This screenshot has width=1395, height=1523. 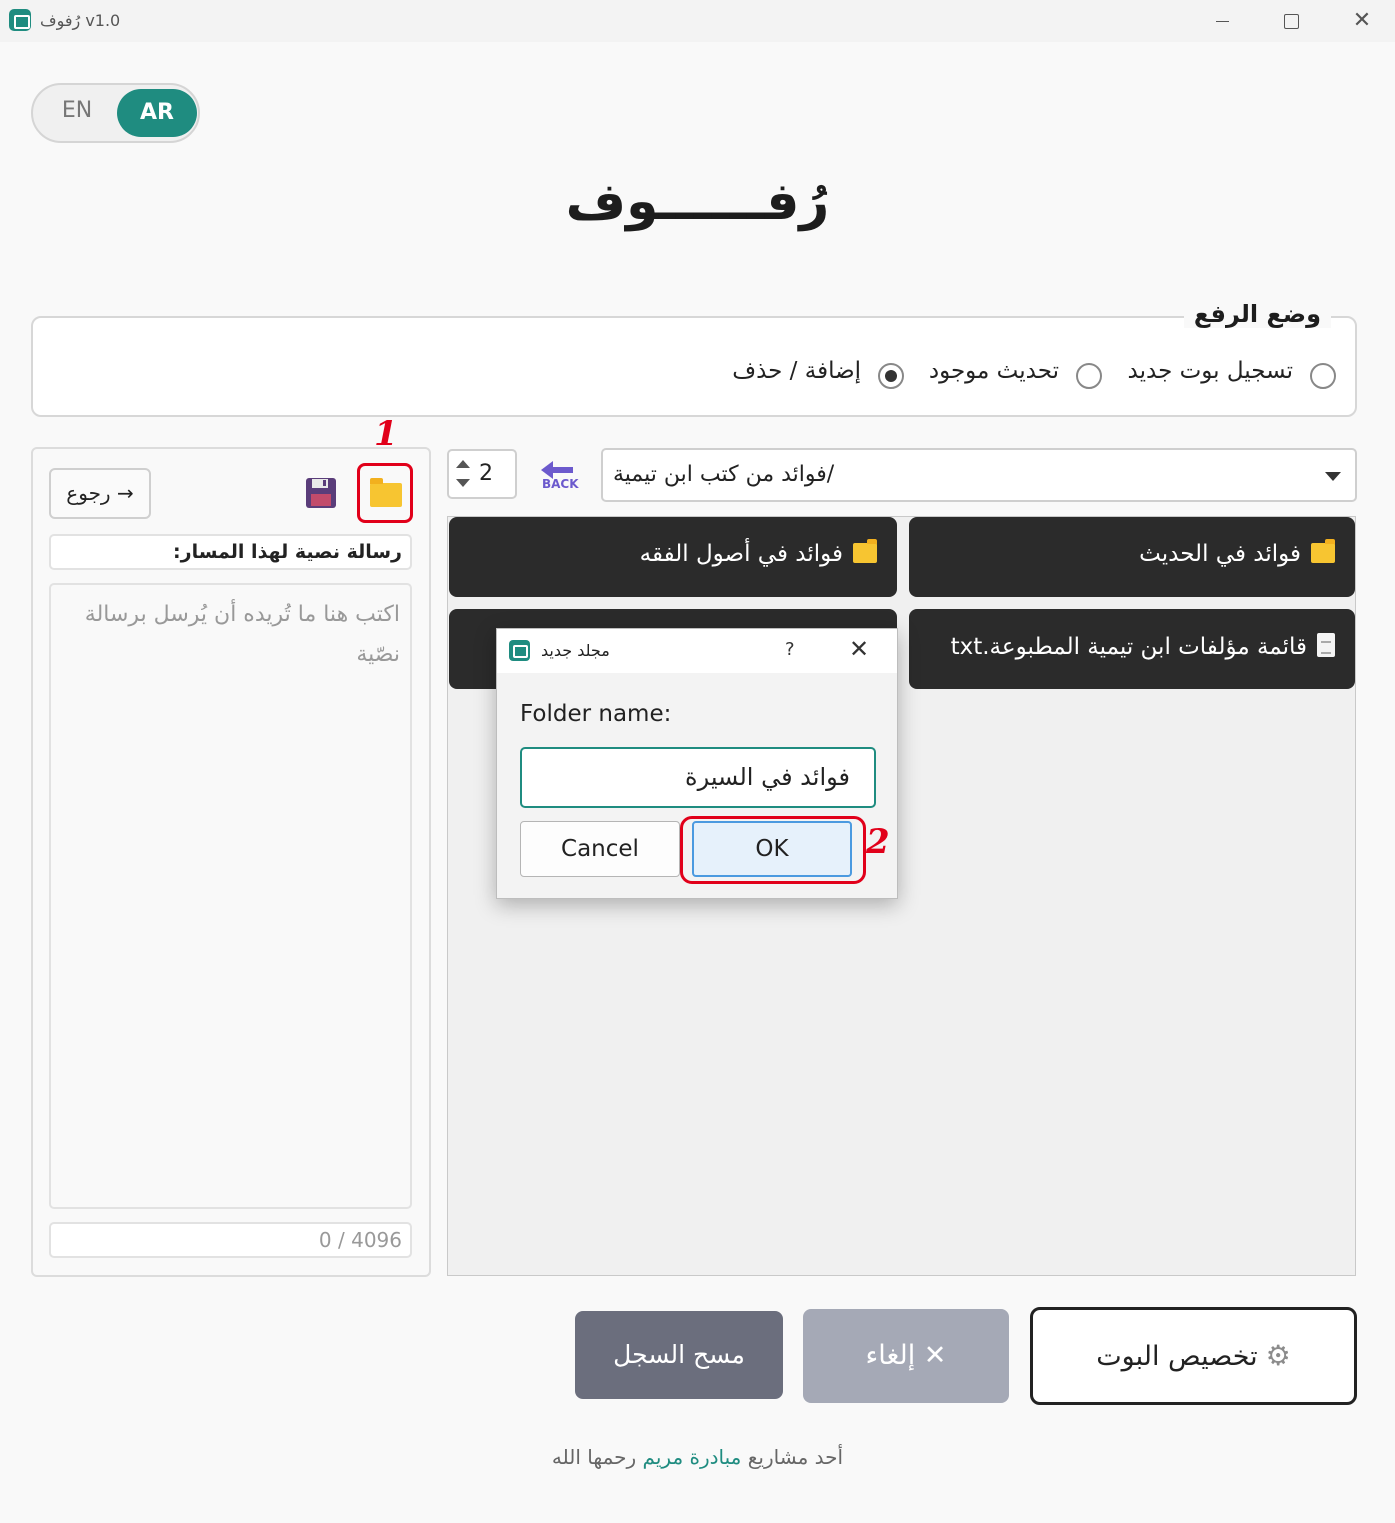 I want to click on message-label: رسالة نصية لهذا المسار:, so click(x=230, y=552).